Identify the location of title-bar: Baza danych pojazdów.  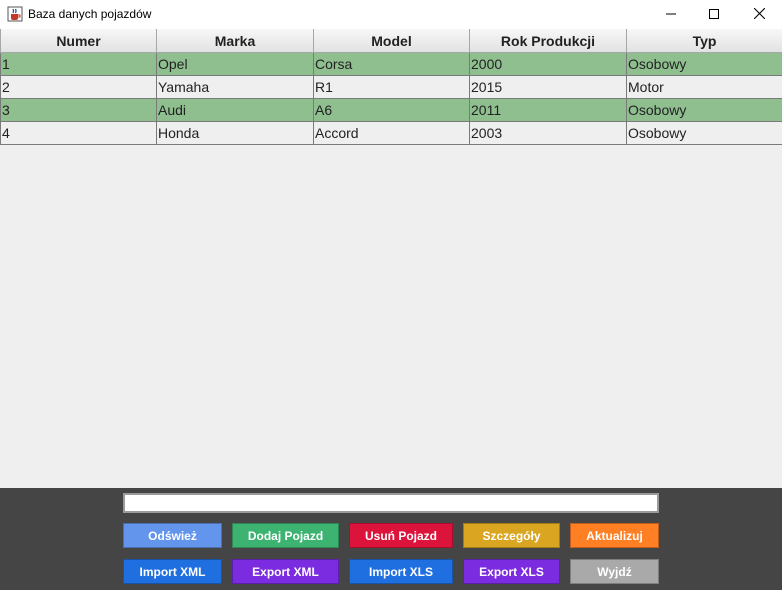
(391, 14).